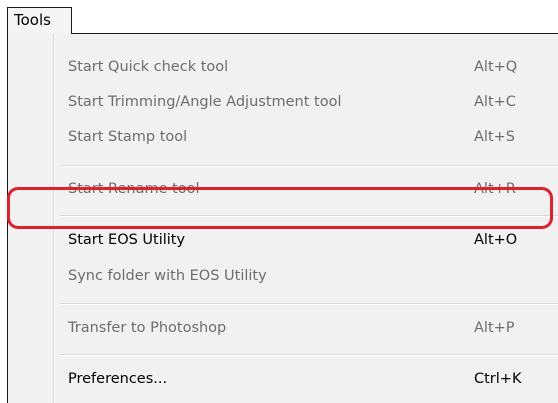 The width and height of the screenshot is (558, 403). Describe the element at coordinates (496, 67) in the screenshot. I see `menu-item-shortcut: Alt+Q` at that location.